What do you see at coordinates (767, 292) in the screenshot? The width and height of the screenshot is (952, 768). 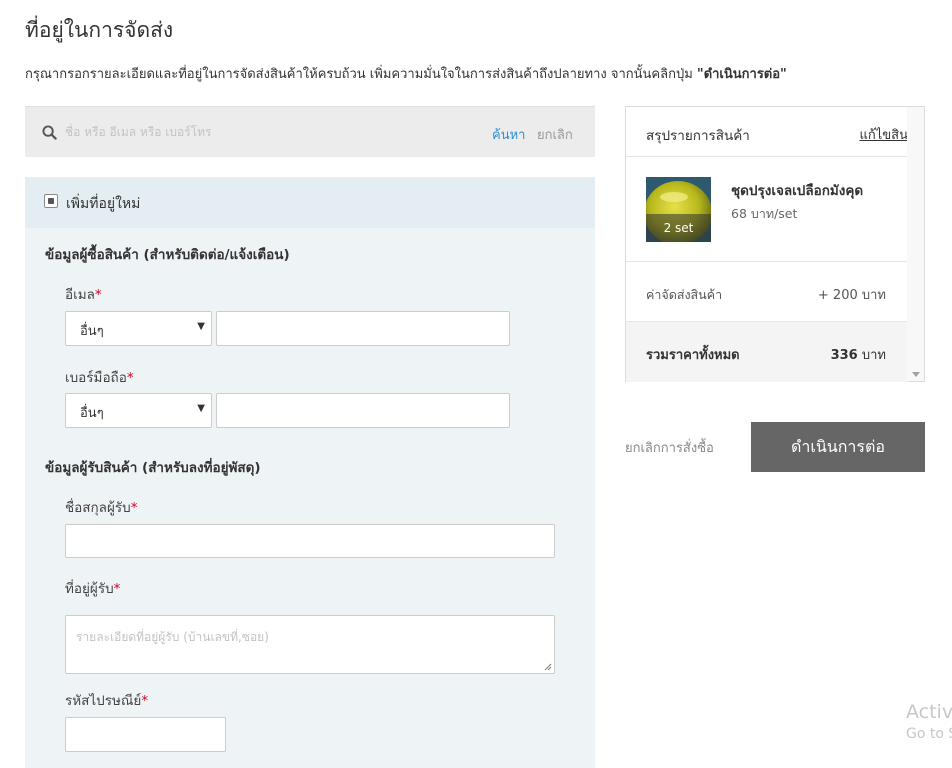 I see `shipping-row: ค่าจัดส่งสินค้า + 200 บาท` at bounding box center [767, 292].